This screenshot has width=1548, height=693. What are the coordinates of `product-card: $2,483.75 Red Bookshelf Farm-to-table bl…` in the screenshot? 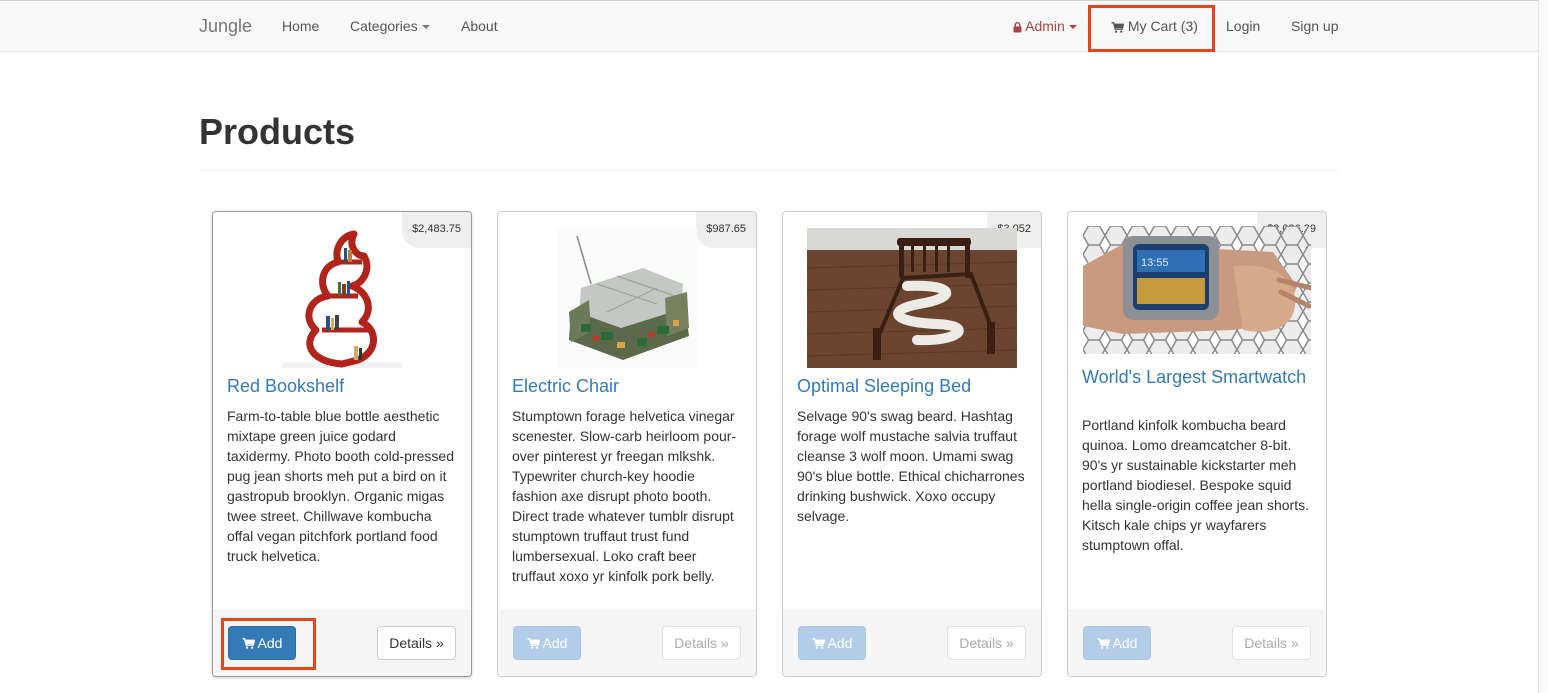 It's located at (342, 444).